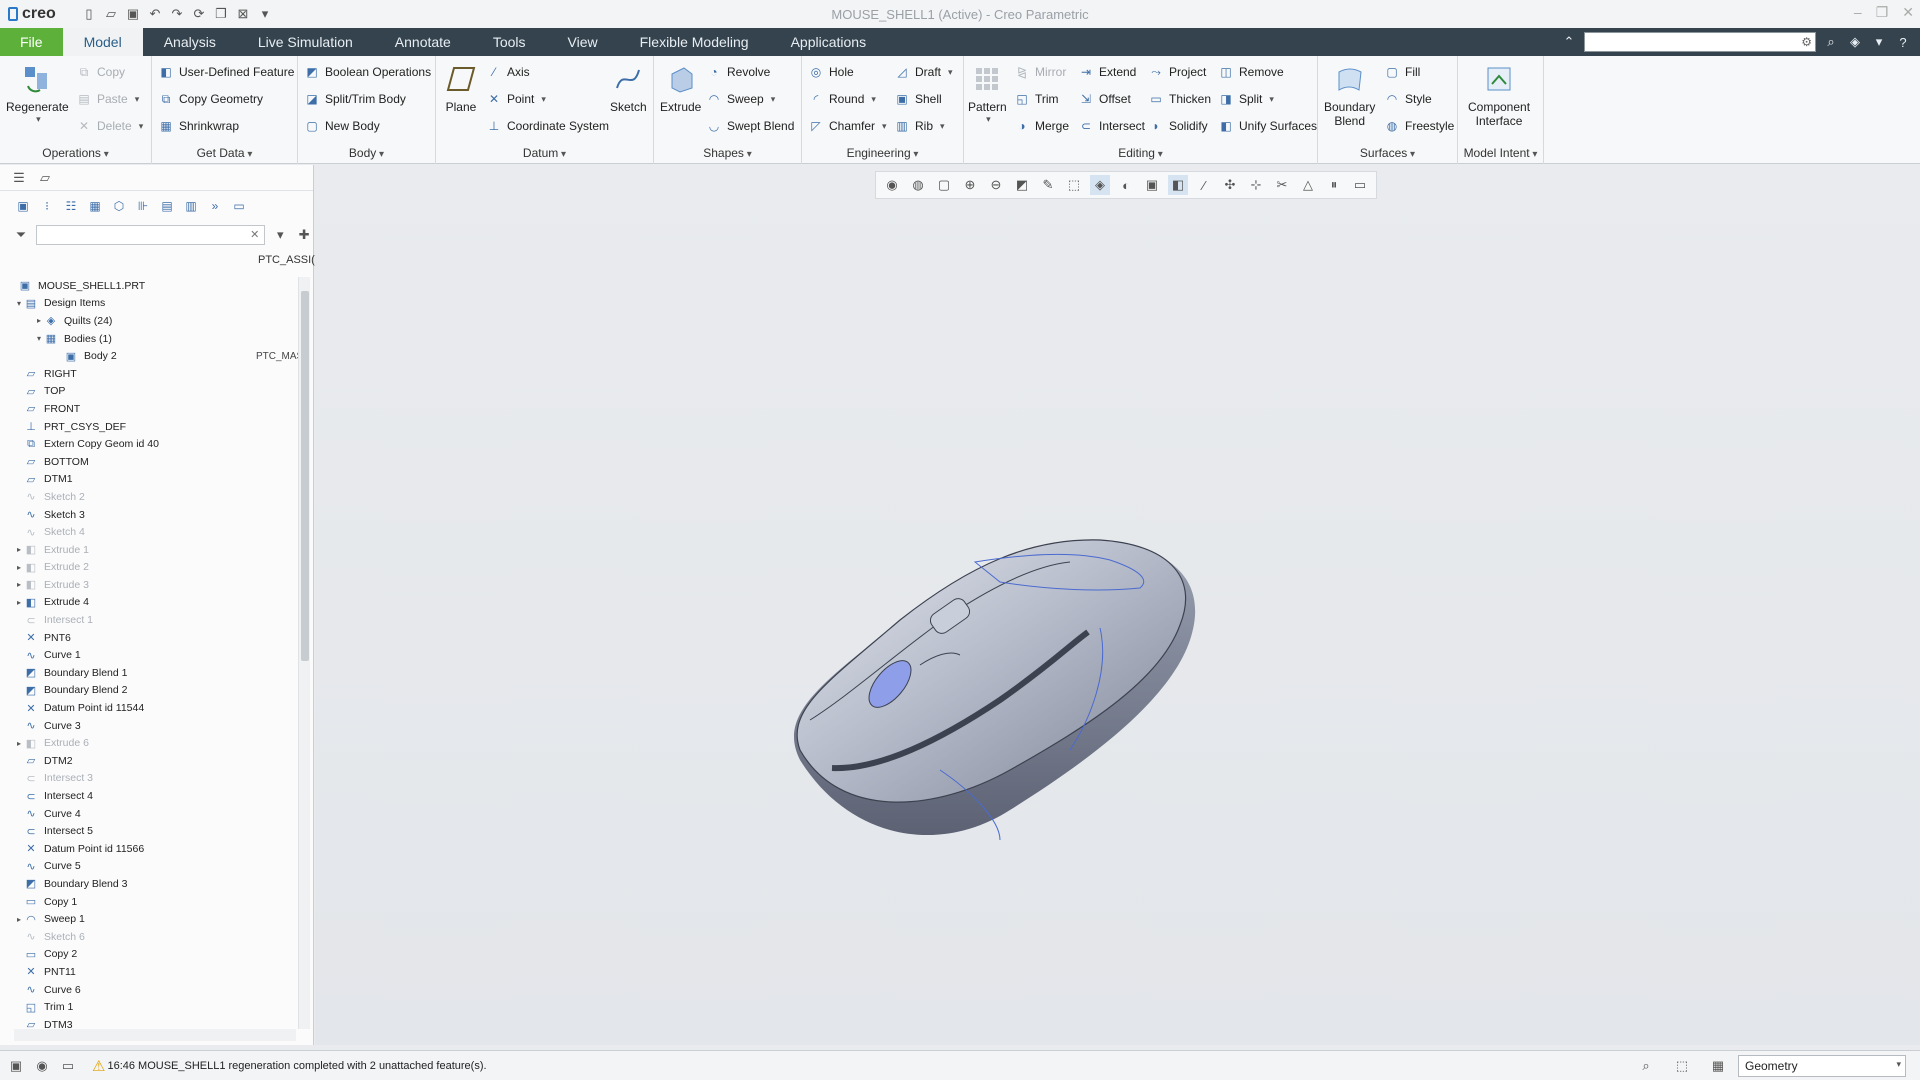  I want to click on tree-item: ▣ MOUSE_SHELL1.PRT, so click(150, 286).